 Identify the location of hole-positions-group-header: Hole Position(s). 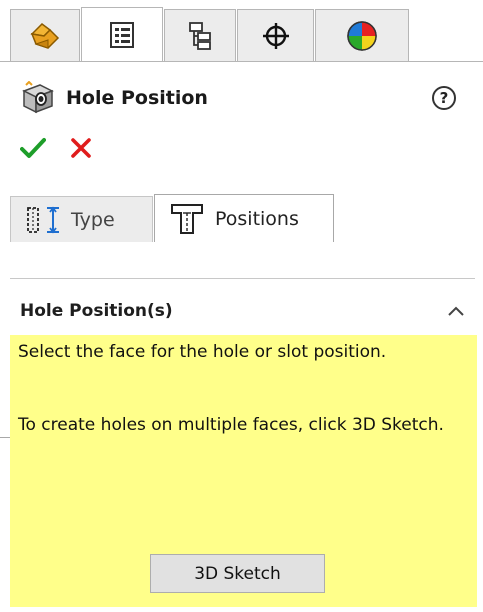
(242, 311).